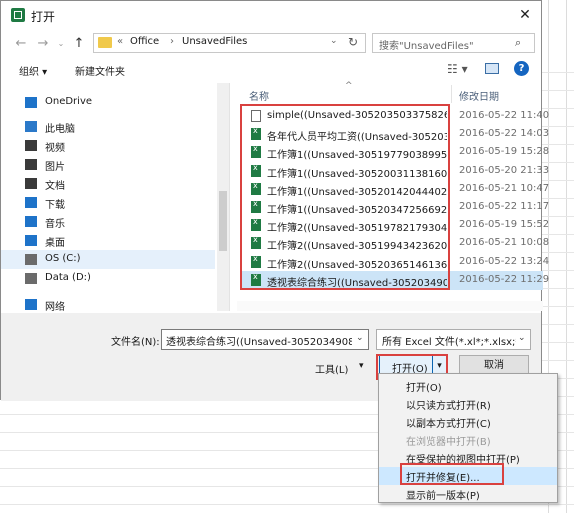 The height and width of the screenshot is (513, 574). What do you see at coordinates (390, 306) in the screenshot?
I see `file-list-scroll-area` at bounding box center [390, 306].